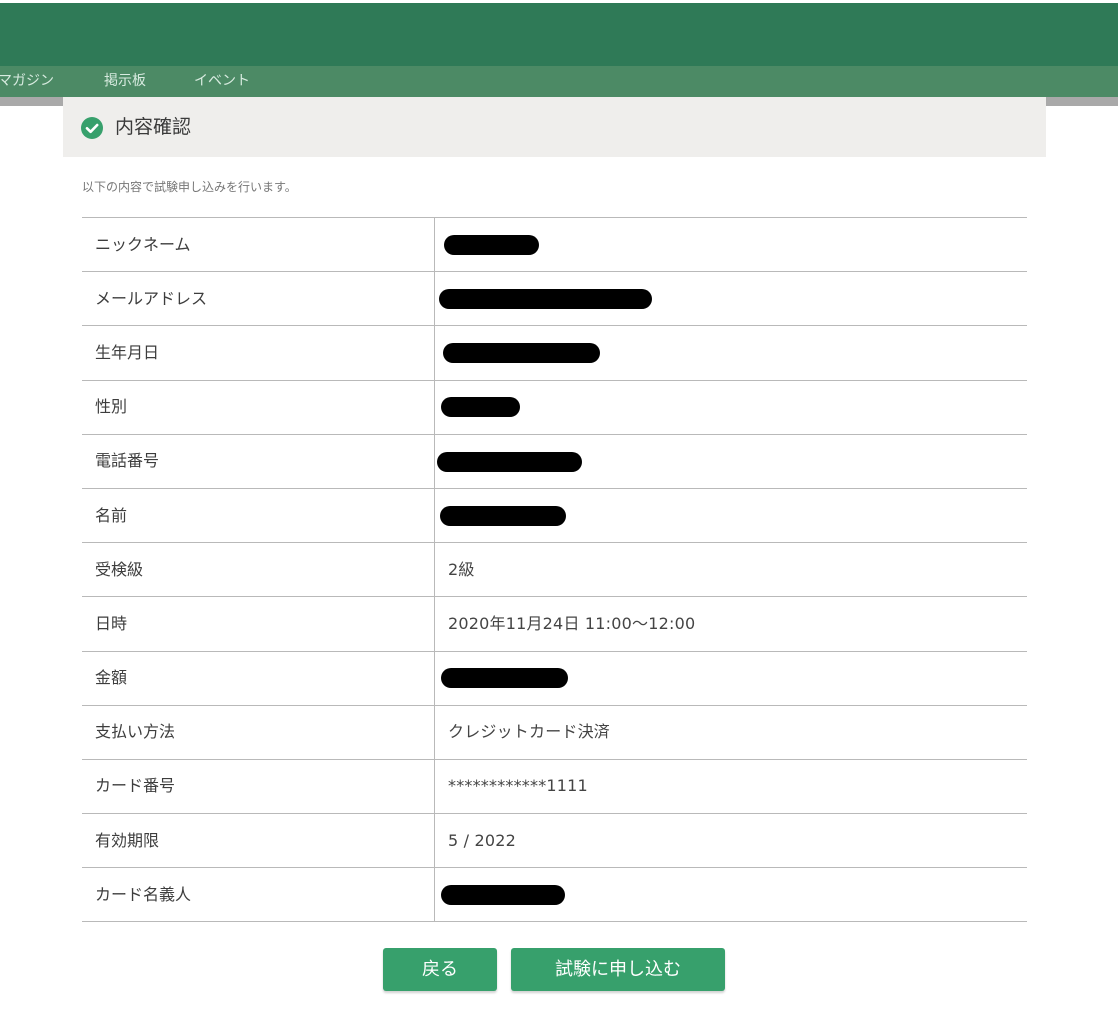  I want to click on section-header: 内容確認, so click(554, 127).